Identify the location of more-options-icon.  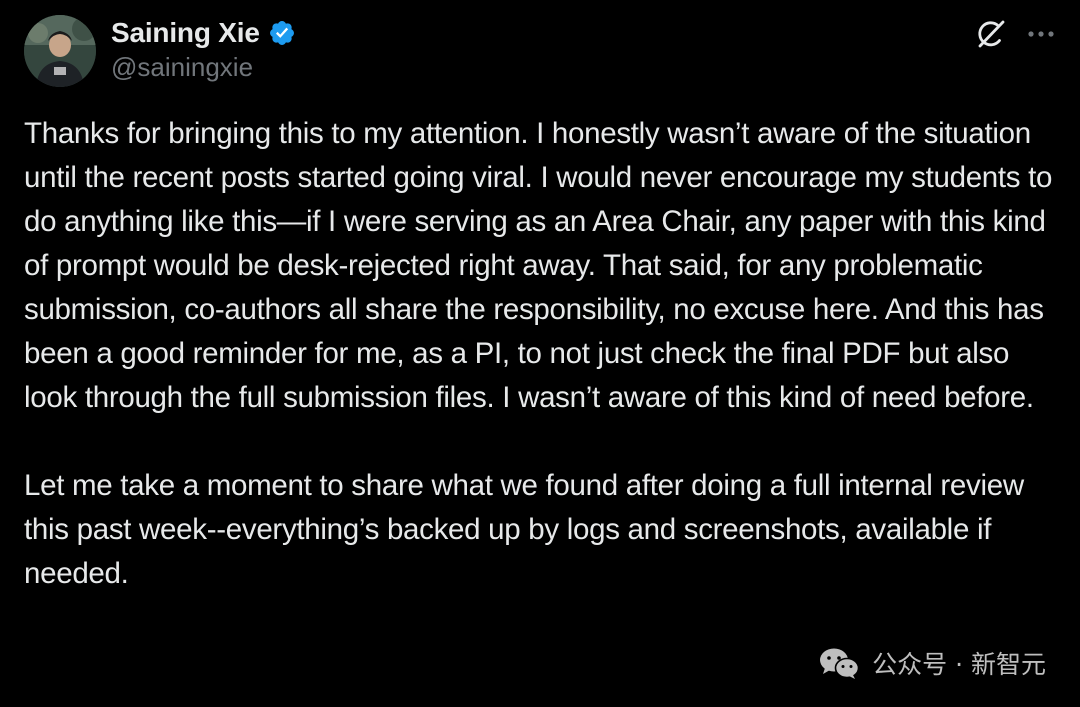
(1041, 34).